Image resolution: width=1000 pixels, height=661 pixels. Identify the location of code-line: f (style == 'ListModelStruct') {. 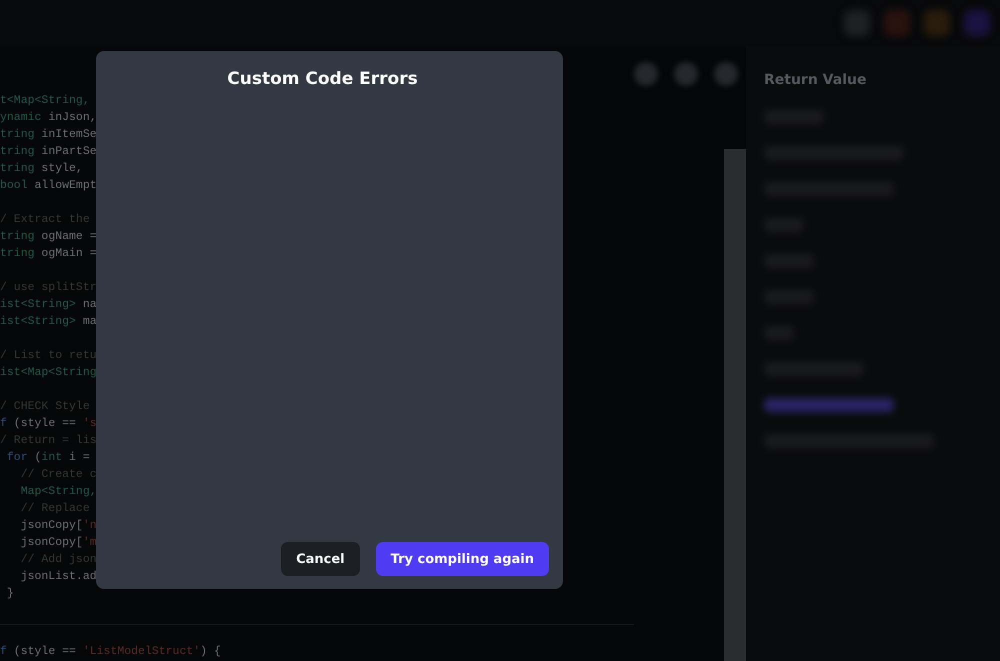
(110, 652).